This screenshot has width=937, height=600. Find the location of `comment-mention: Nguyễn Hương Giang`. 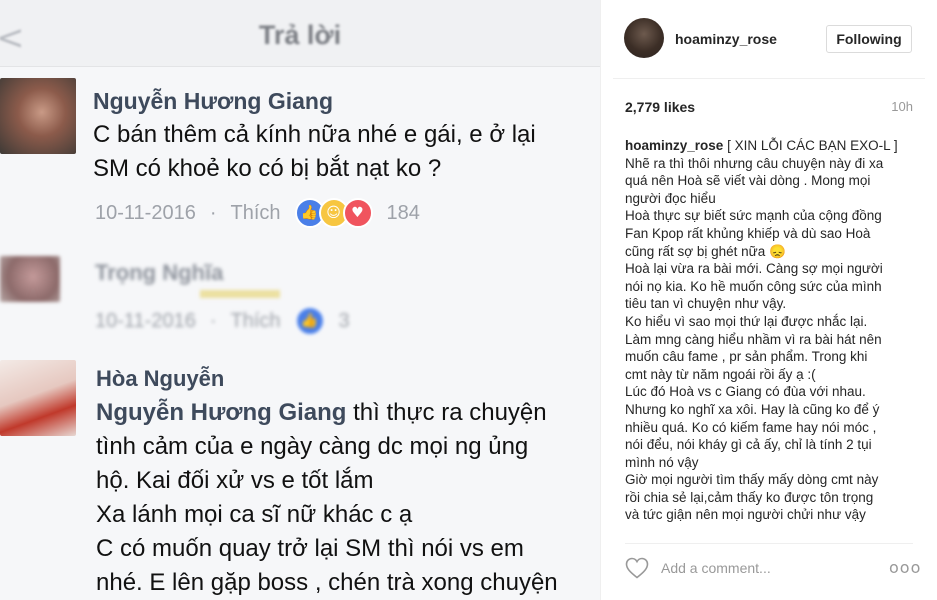

comment-mention: Nguyễn Hương Giang is located at coordinates (221, 412).